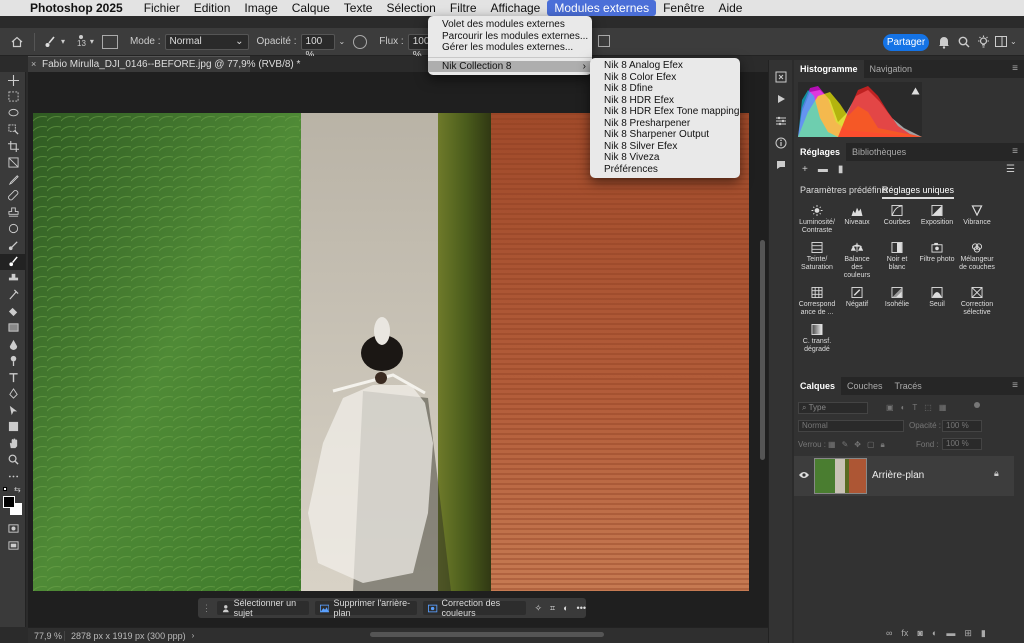 This screenshot has height=643, width=1024. I want to click on adj-levels: Niveaux, so click(857, 220).